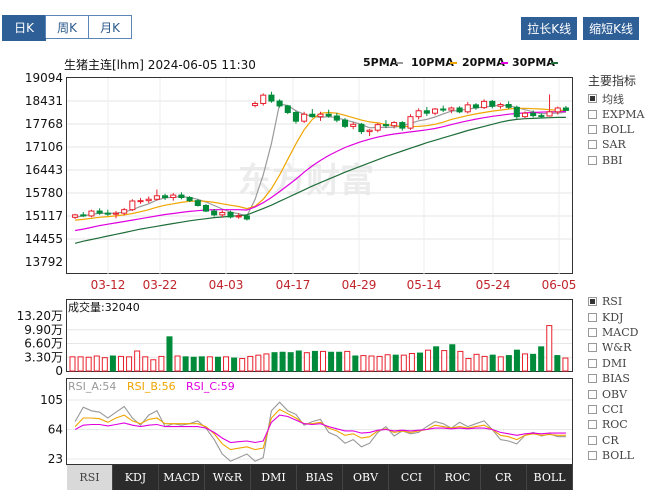 The width and height of the screenshot is (651, 500). Describe the element at coordinates (228, 477) in the screenshot. I see `indicator-tab-w-r: W&R` at that location.